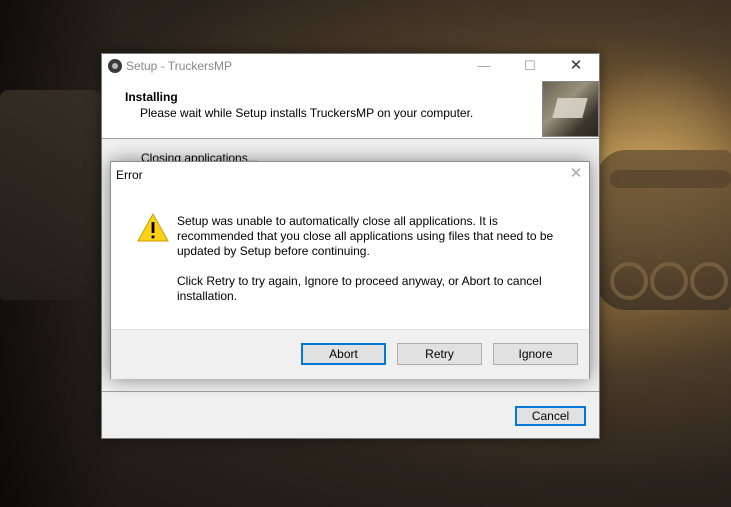  Describe the element at coordinates (350, 66) in the screenshot. I see `setup-titlebar: Setup - TruckersMP — ☐ ✕` at that location.